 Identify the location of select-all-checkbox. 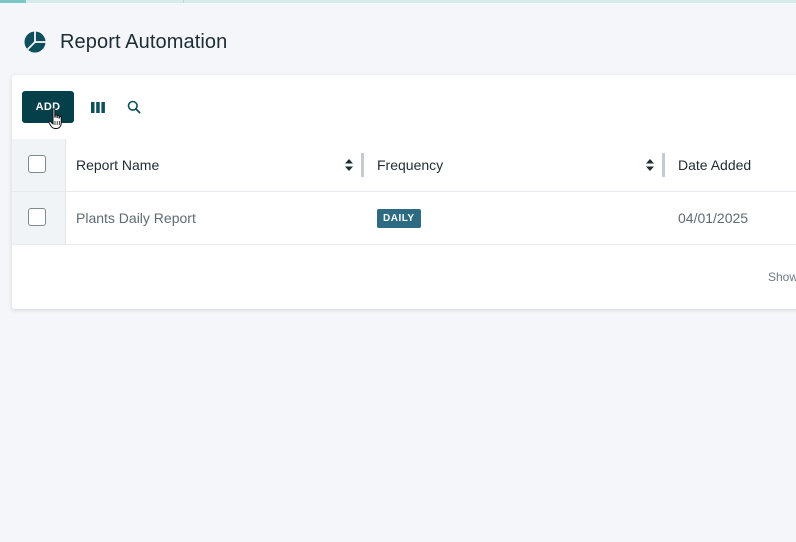
(37, 164).